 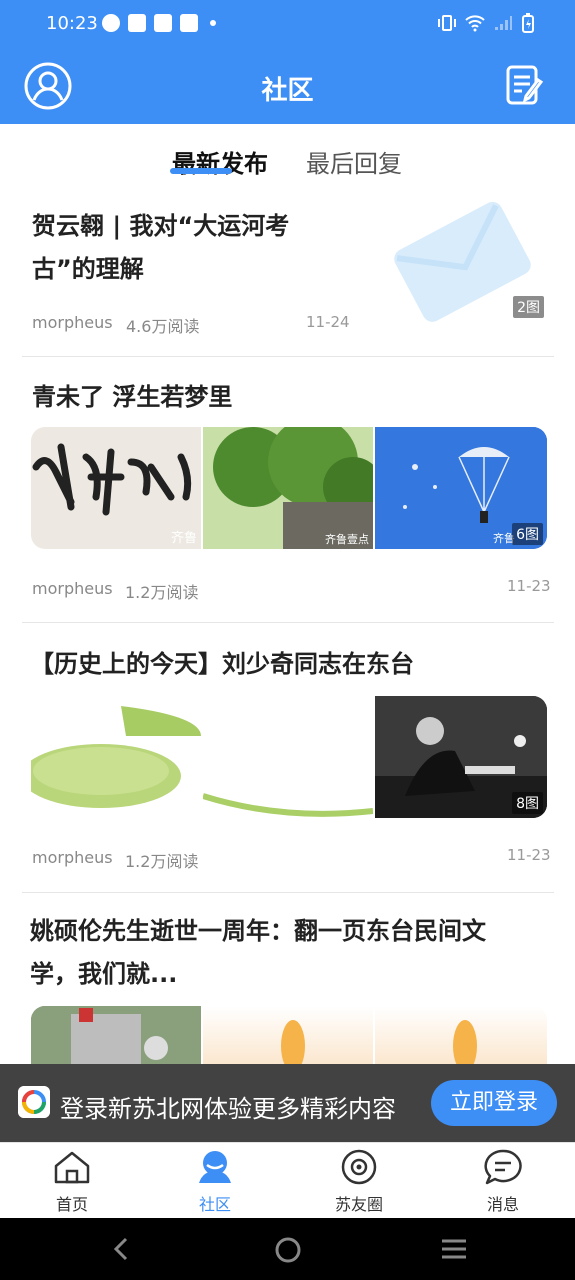 I want to click on nav-home: 首页, so click(x=72, y=1182).